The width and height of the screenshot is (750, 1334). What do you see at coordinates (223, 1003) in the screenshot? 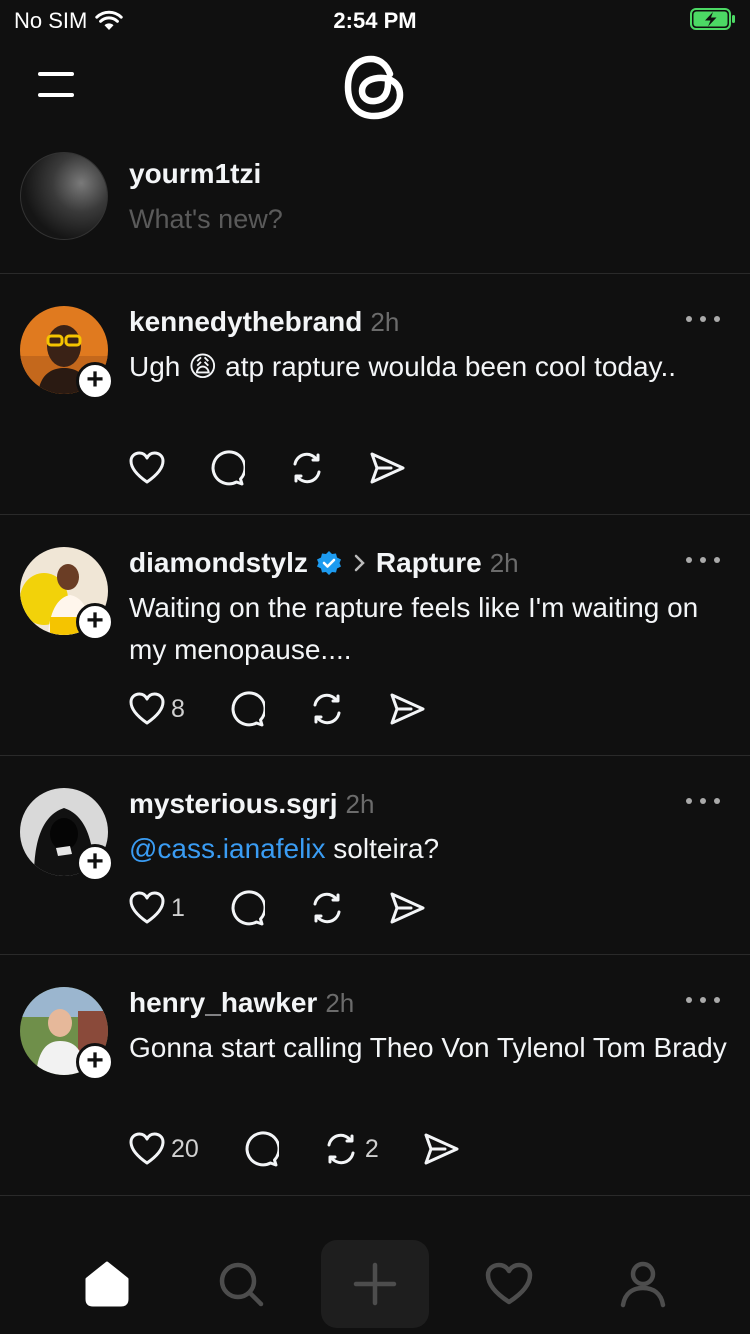
I see `post-username: henry_hawker` at bounding box center [223, 1003].